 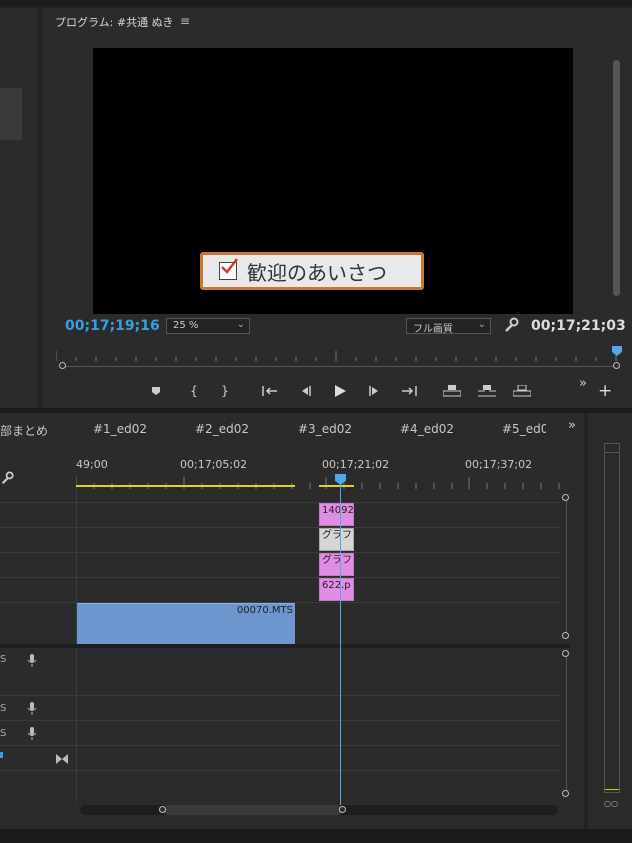 I want to click on caption-text: 歓迎のあいさつ, so click(x=317, y=272).